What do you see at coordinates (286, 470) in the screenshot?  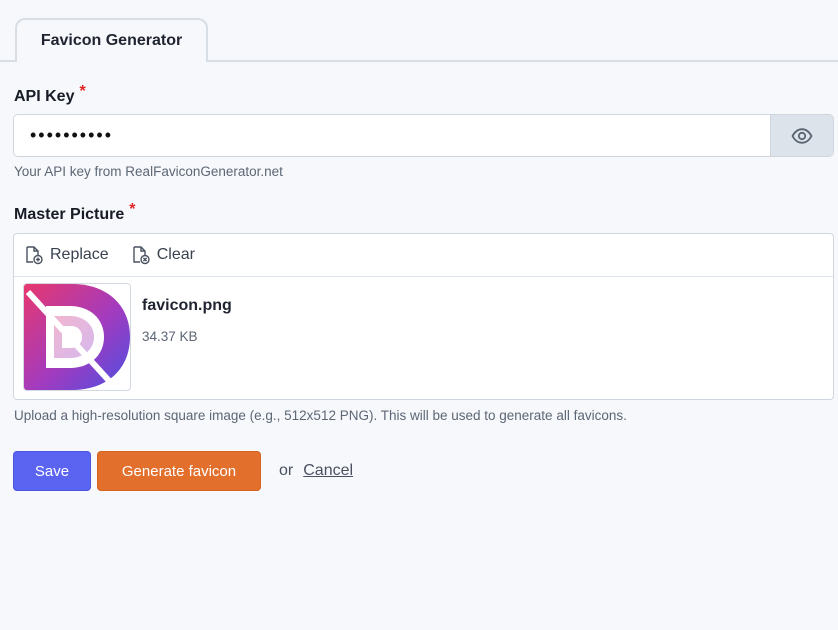 I see `or-separator: or` at bounding box center [286, 470].